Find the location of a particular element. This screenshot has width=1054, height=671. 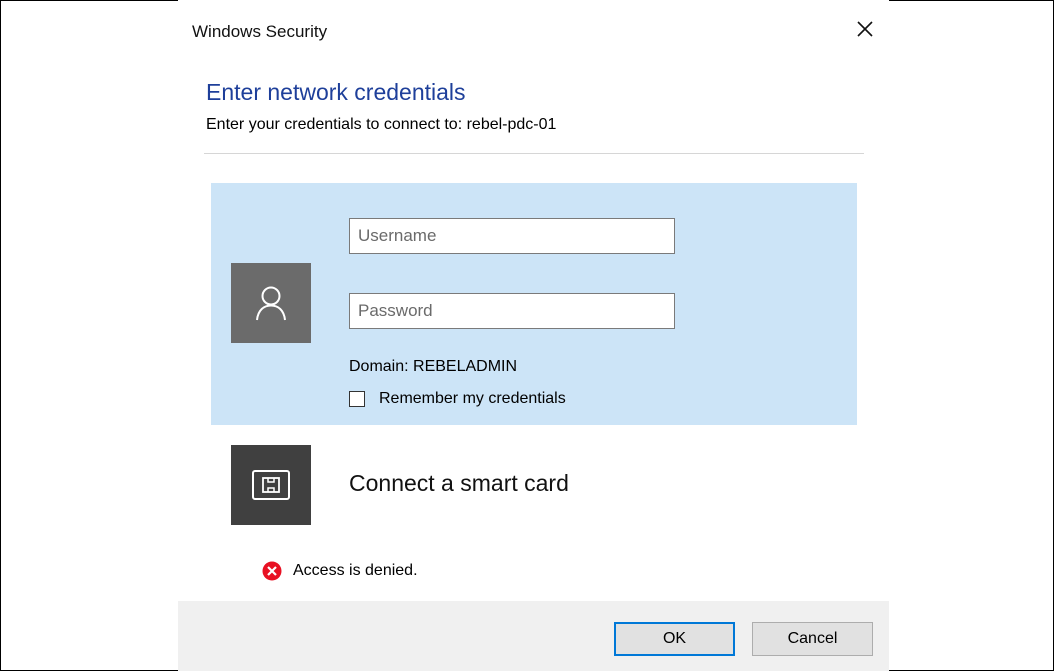

checkbox-box is located at coordinates (357, 399).